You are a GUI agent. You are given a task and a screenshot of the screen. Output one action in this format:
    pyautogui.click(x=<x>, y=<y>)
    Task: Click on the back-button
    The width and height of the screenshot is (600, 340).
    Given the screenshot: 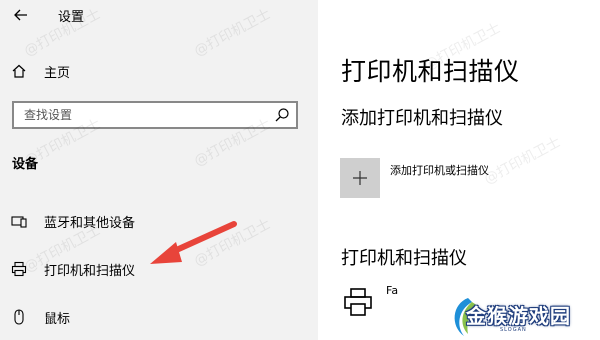 What is the action you would take?
    pyautogui.click(x=21, y=15)
    